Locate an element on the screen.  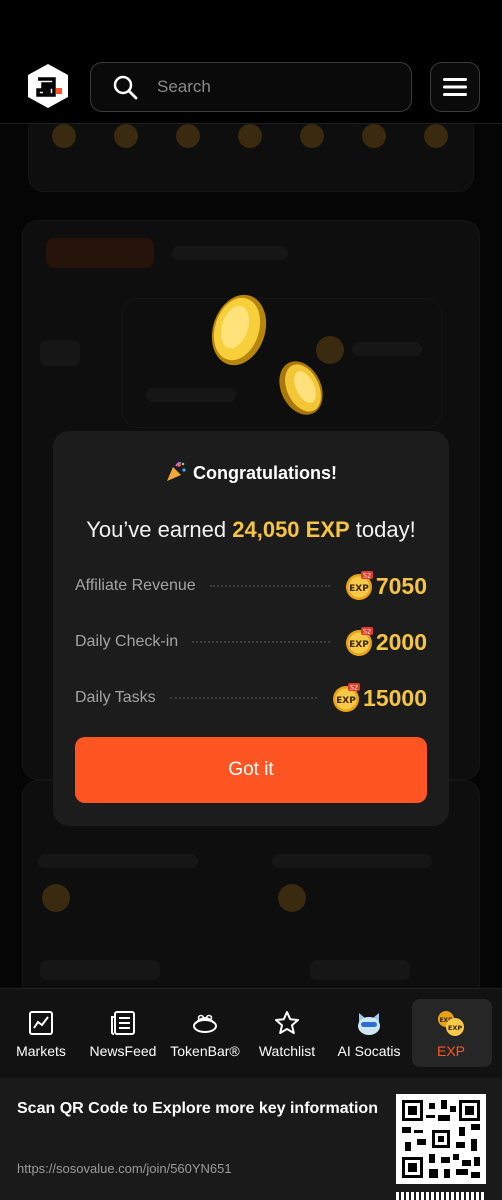
nav-label: NewsFeed is located at coordinates (123, 1051).